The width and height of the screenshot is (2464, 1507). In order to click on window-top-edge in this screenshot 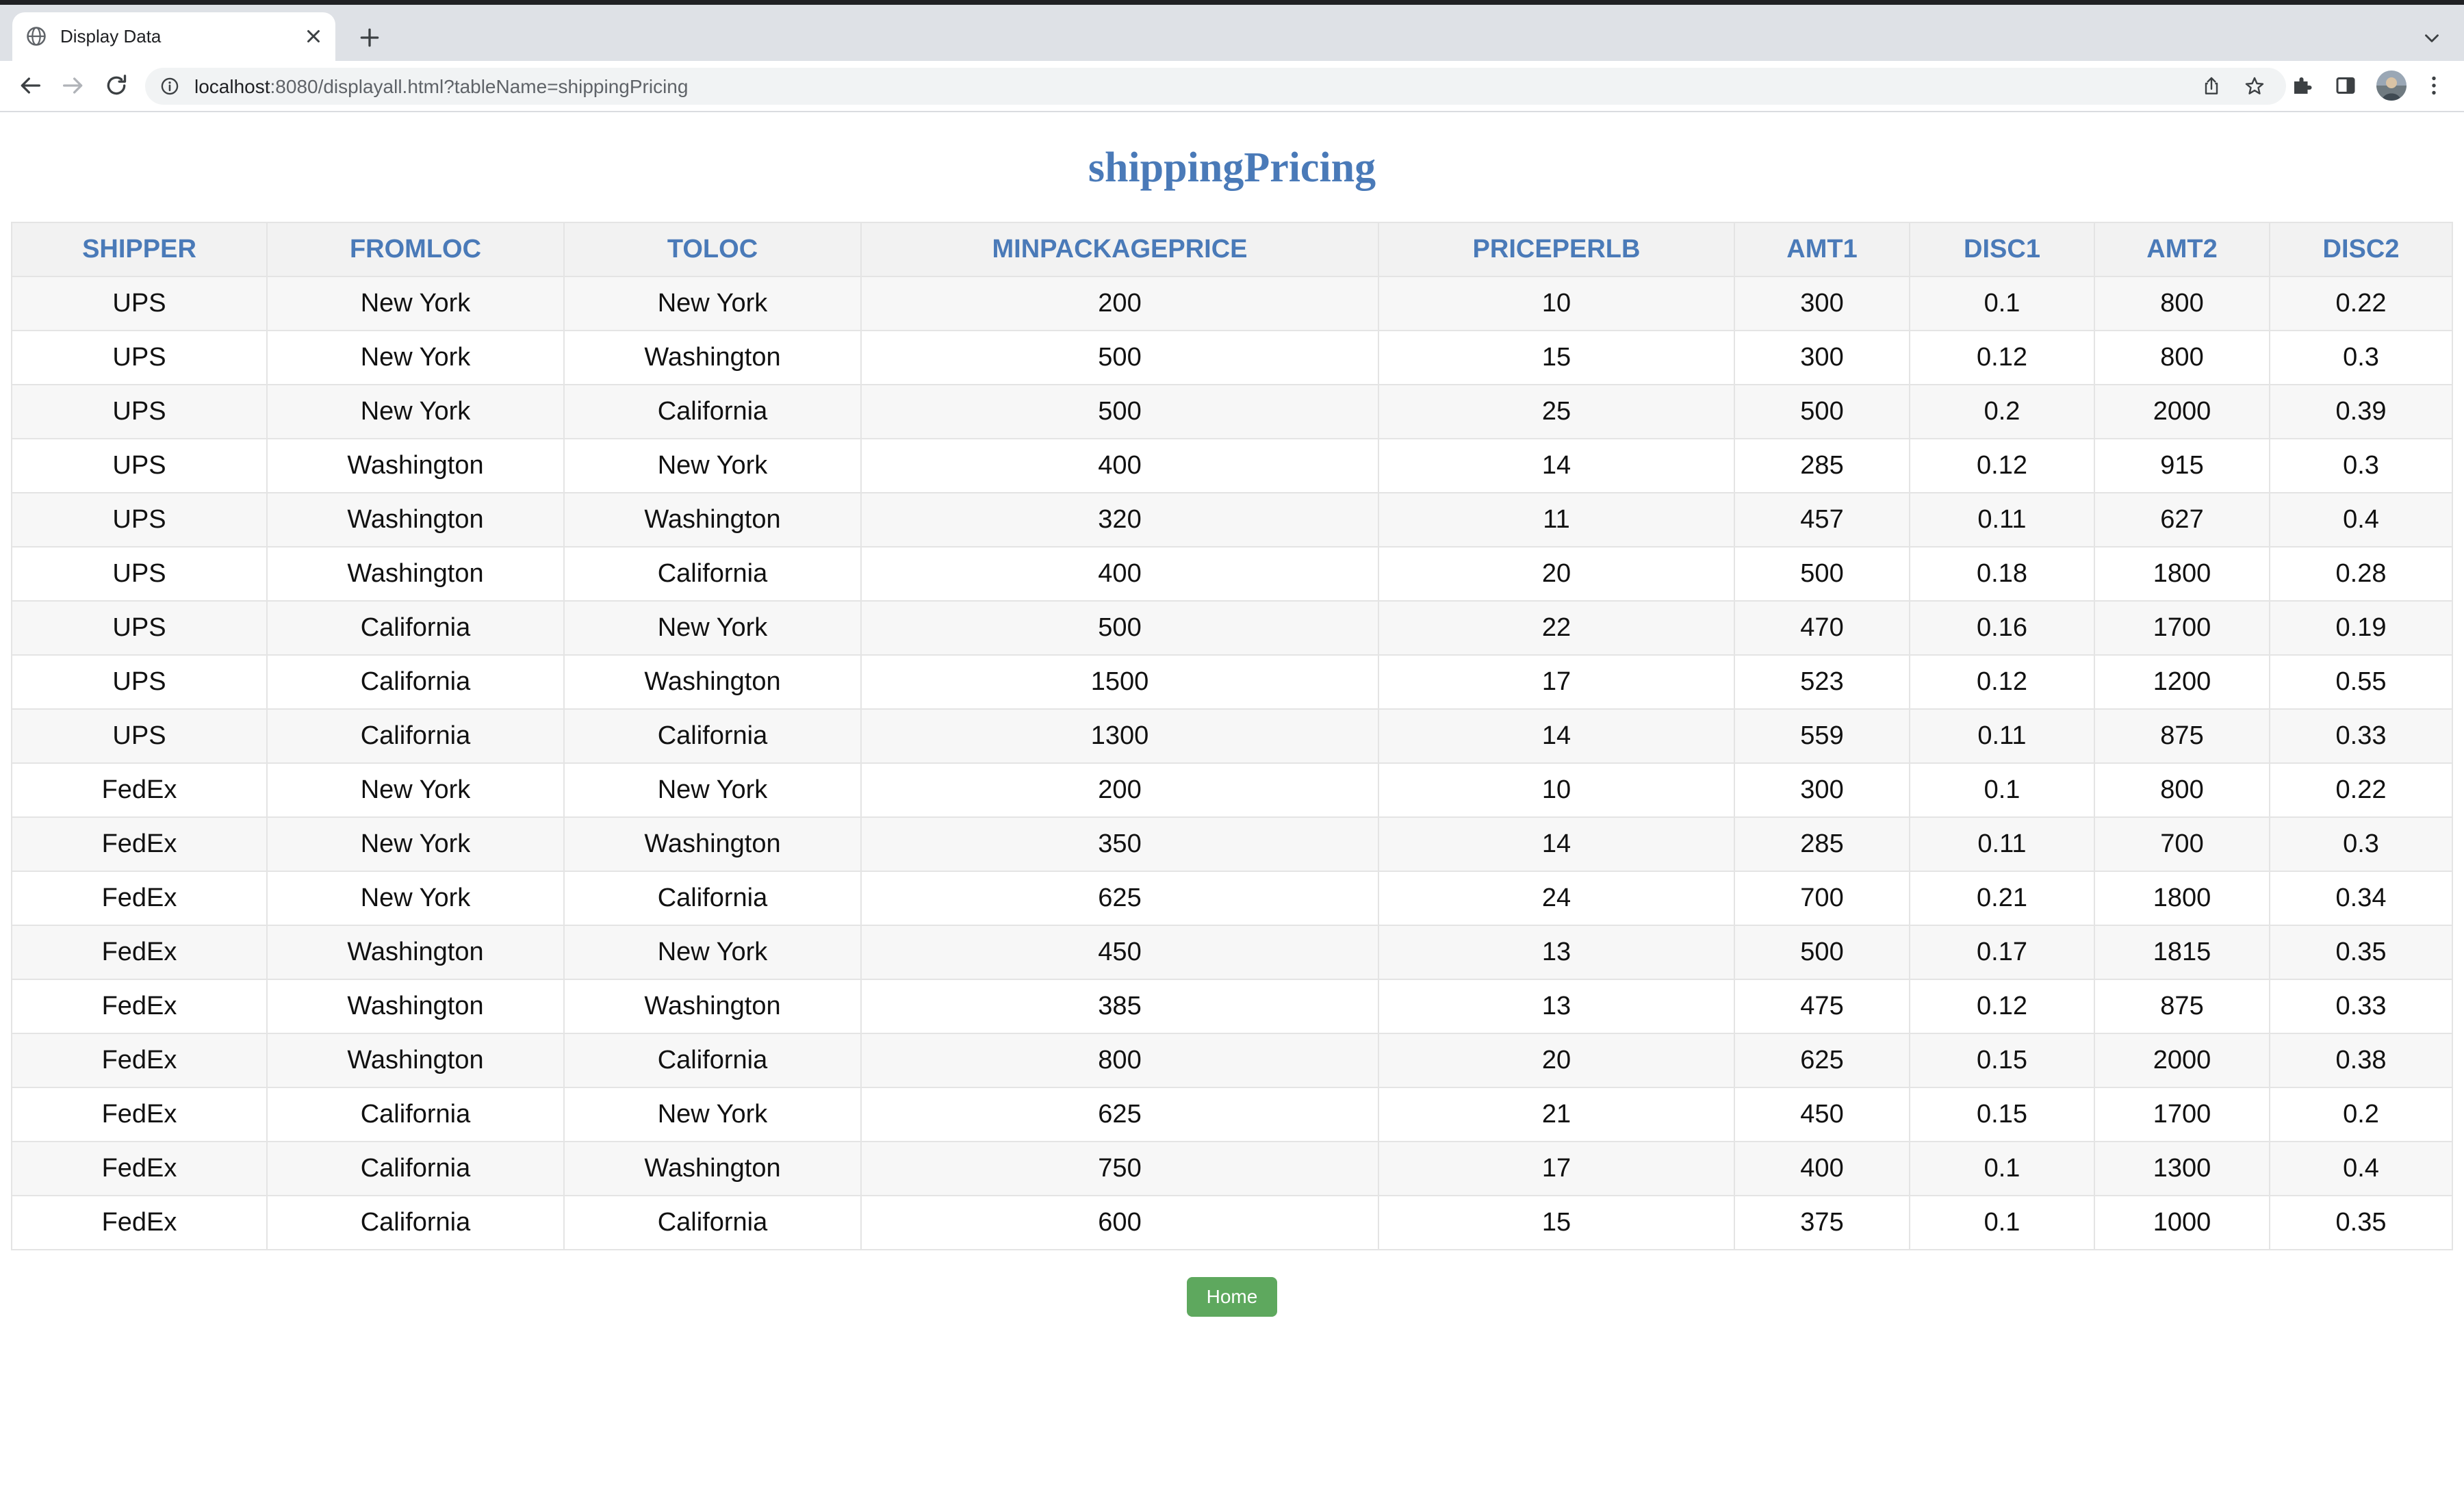, I will do `click(1232, 2)`.